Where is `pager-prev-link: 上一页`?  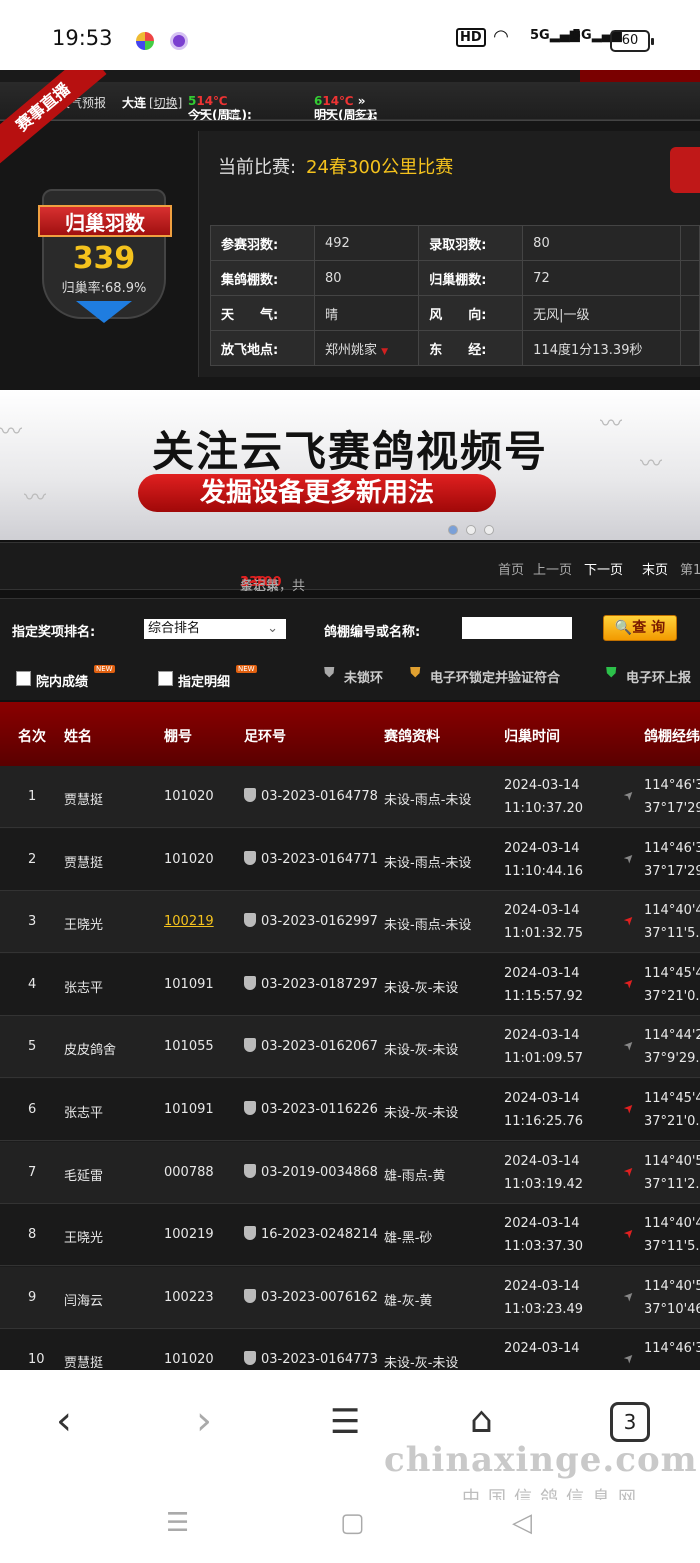
pager-prev-link: 上一页 is located at coordinates (552, 568).